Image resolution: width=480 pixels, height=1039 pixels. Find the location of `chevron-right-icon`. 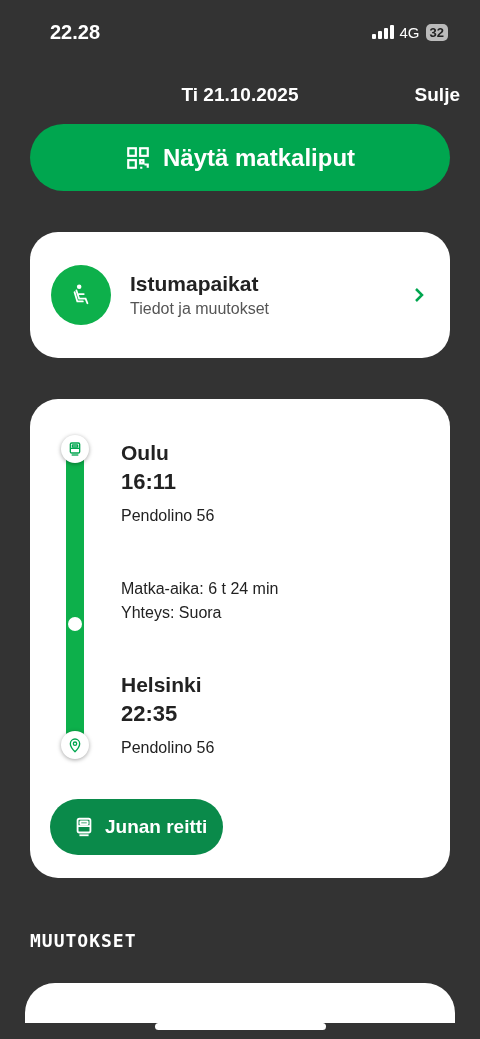

chevron-right-icon is located at coordinates (419, 295).